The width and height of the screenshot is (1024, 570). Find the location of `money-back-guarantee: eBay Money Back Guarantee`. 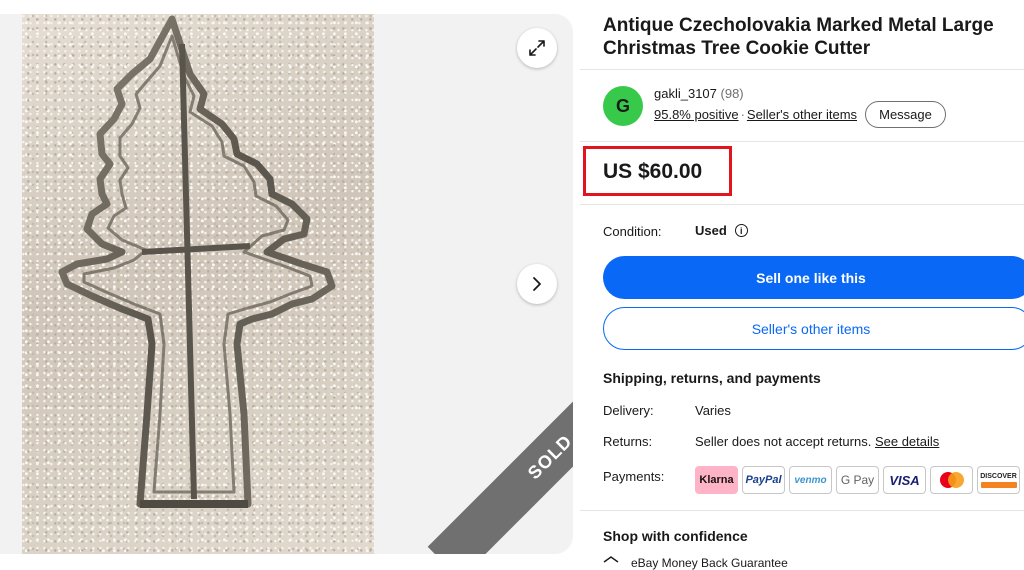

money-back-guarantee: eBay Money Back Guarantee is located at coordinates (695, 563).